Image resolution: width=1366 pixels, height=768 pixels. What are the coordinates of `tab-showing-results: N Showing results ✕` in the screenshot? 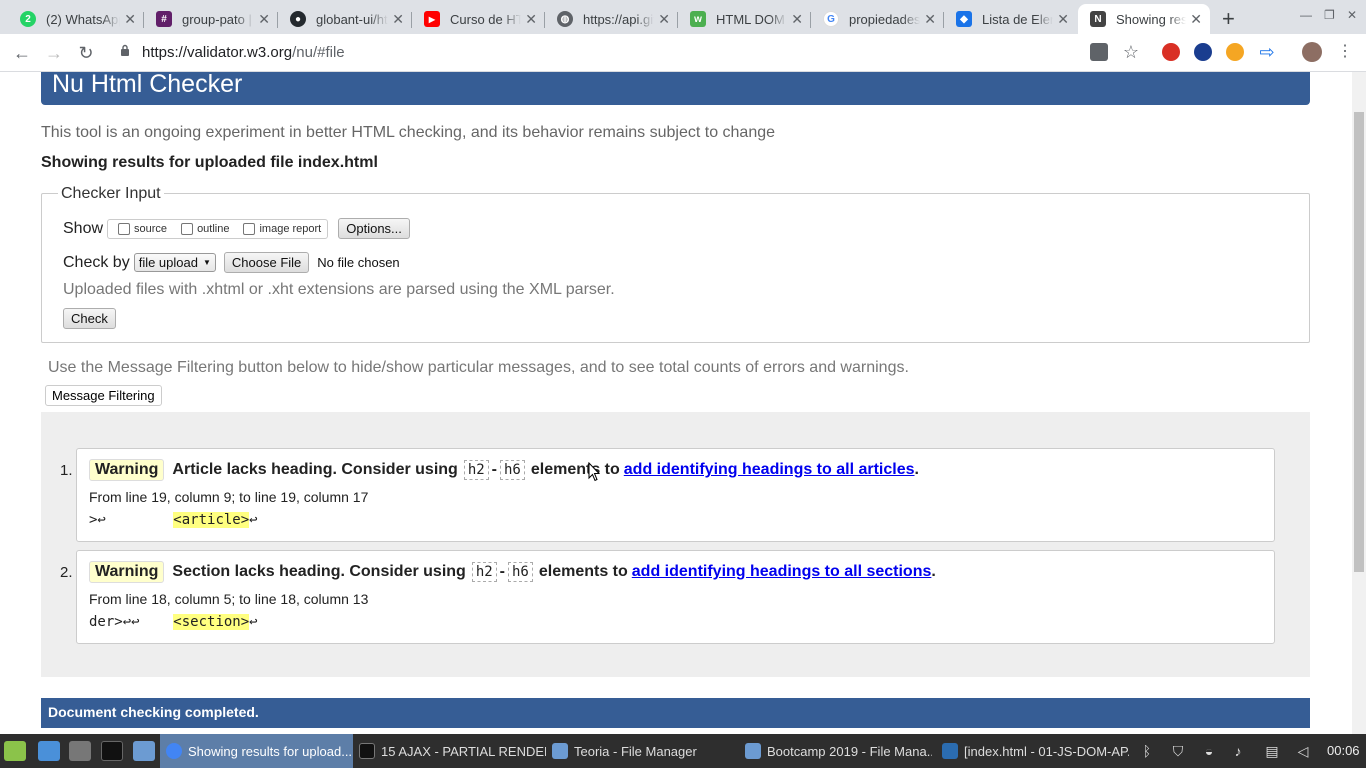 It's located at (1144, 19).